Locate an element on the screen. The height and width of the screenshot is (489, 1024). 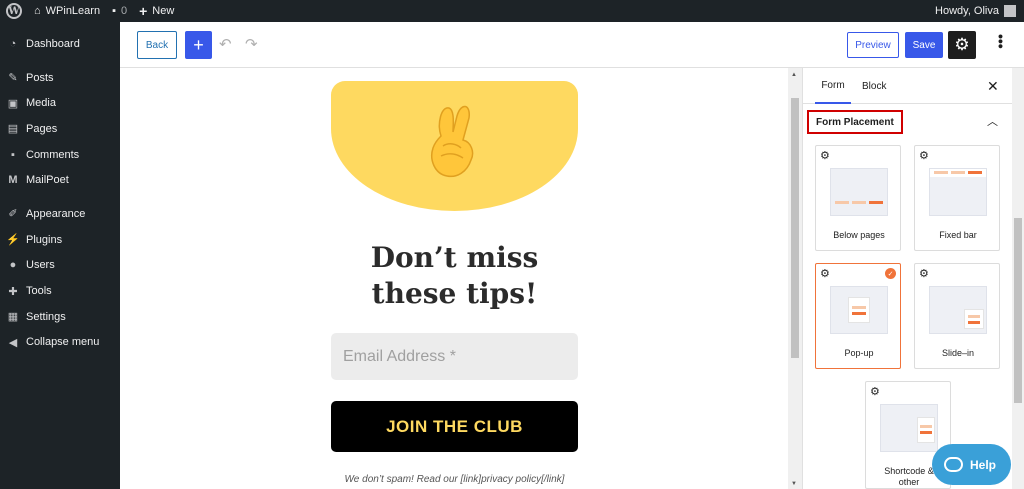
site-name: WPinLearn is located at coordinates (73, 11).